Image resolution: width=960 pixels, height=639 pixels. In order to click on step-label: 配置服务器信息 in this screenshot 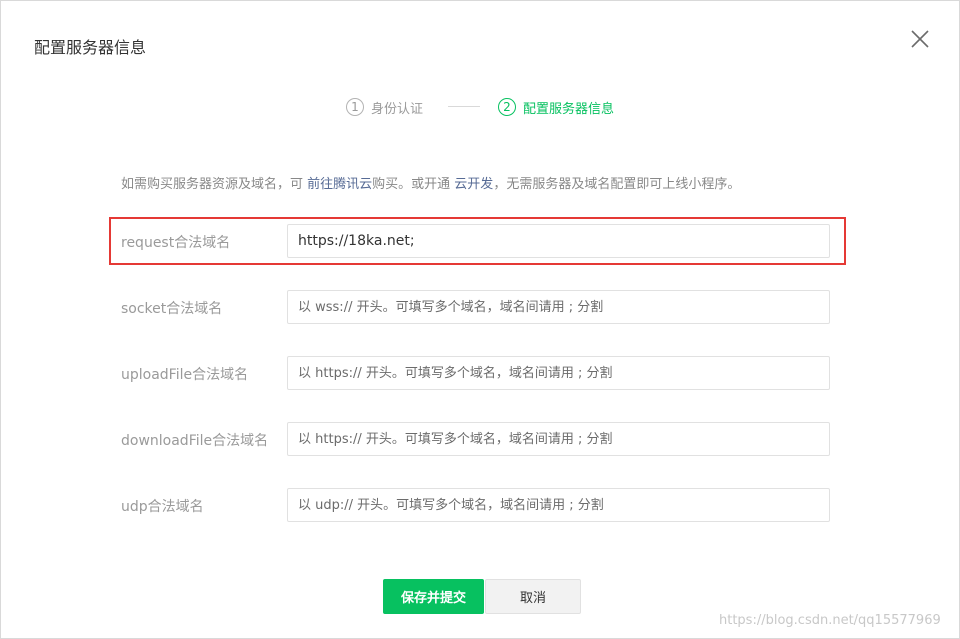, I will do `click(569, 109)`.